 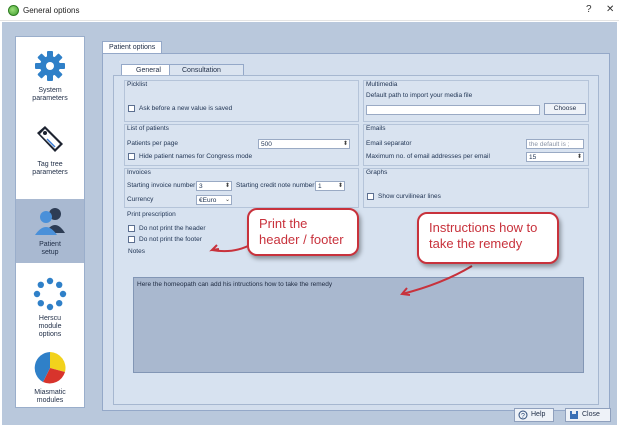 I want to click on instructions-callout-arrow, so click(x=437, y=280).